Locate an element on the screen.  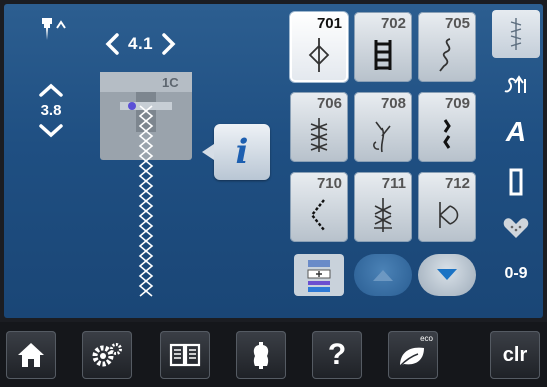
stitch-number: 708 is located at coordinates (393, 103).